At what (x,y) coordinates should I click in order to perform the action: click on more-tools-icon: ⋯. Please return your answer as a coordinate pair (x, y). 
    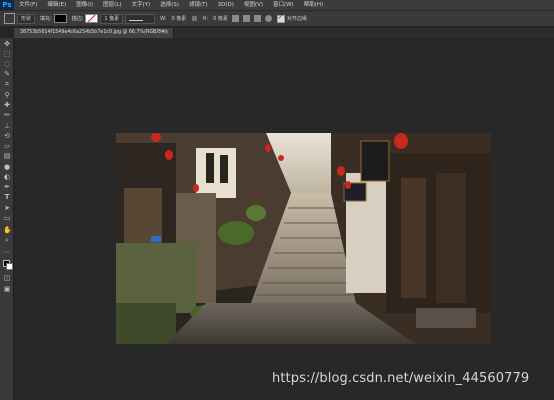
    Looking at the image, I should click on (7, 252).